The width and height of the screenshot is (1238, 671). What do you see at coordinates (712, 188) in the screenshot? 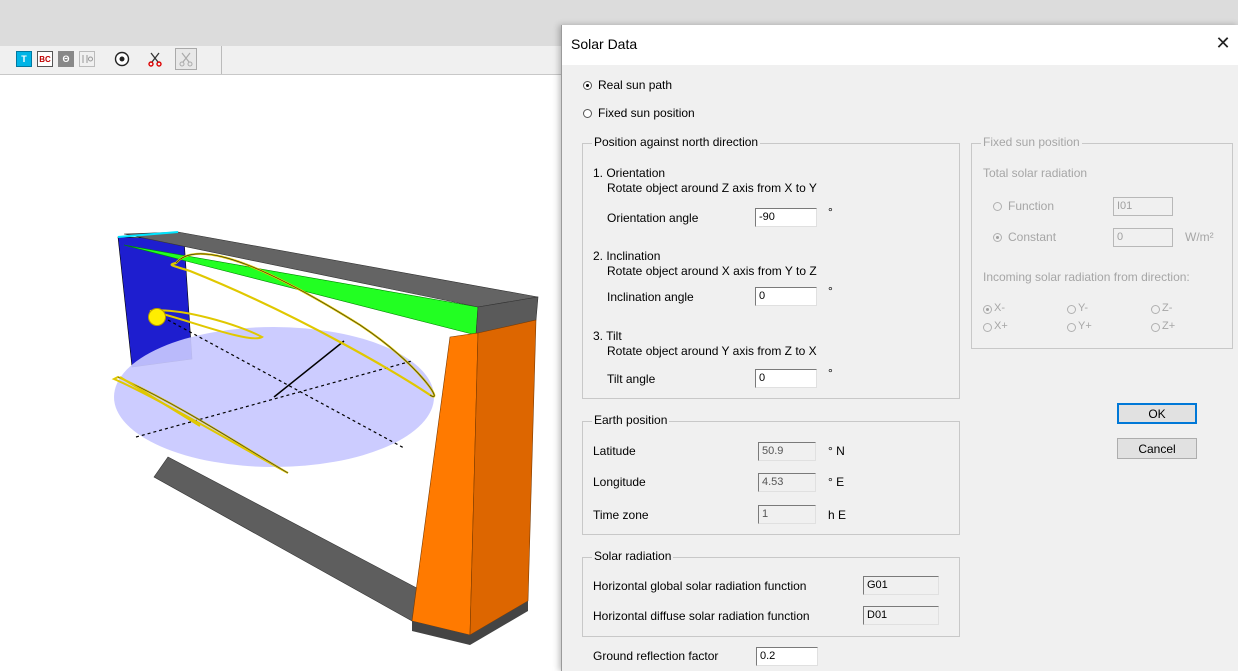
I see `orientation-desc: Rotate object around Z axis from X to Y` at bounding box center [712, 188].